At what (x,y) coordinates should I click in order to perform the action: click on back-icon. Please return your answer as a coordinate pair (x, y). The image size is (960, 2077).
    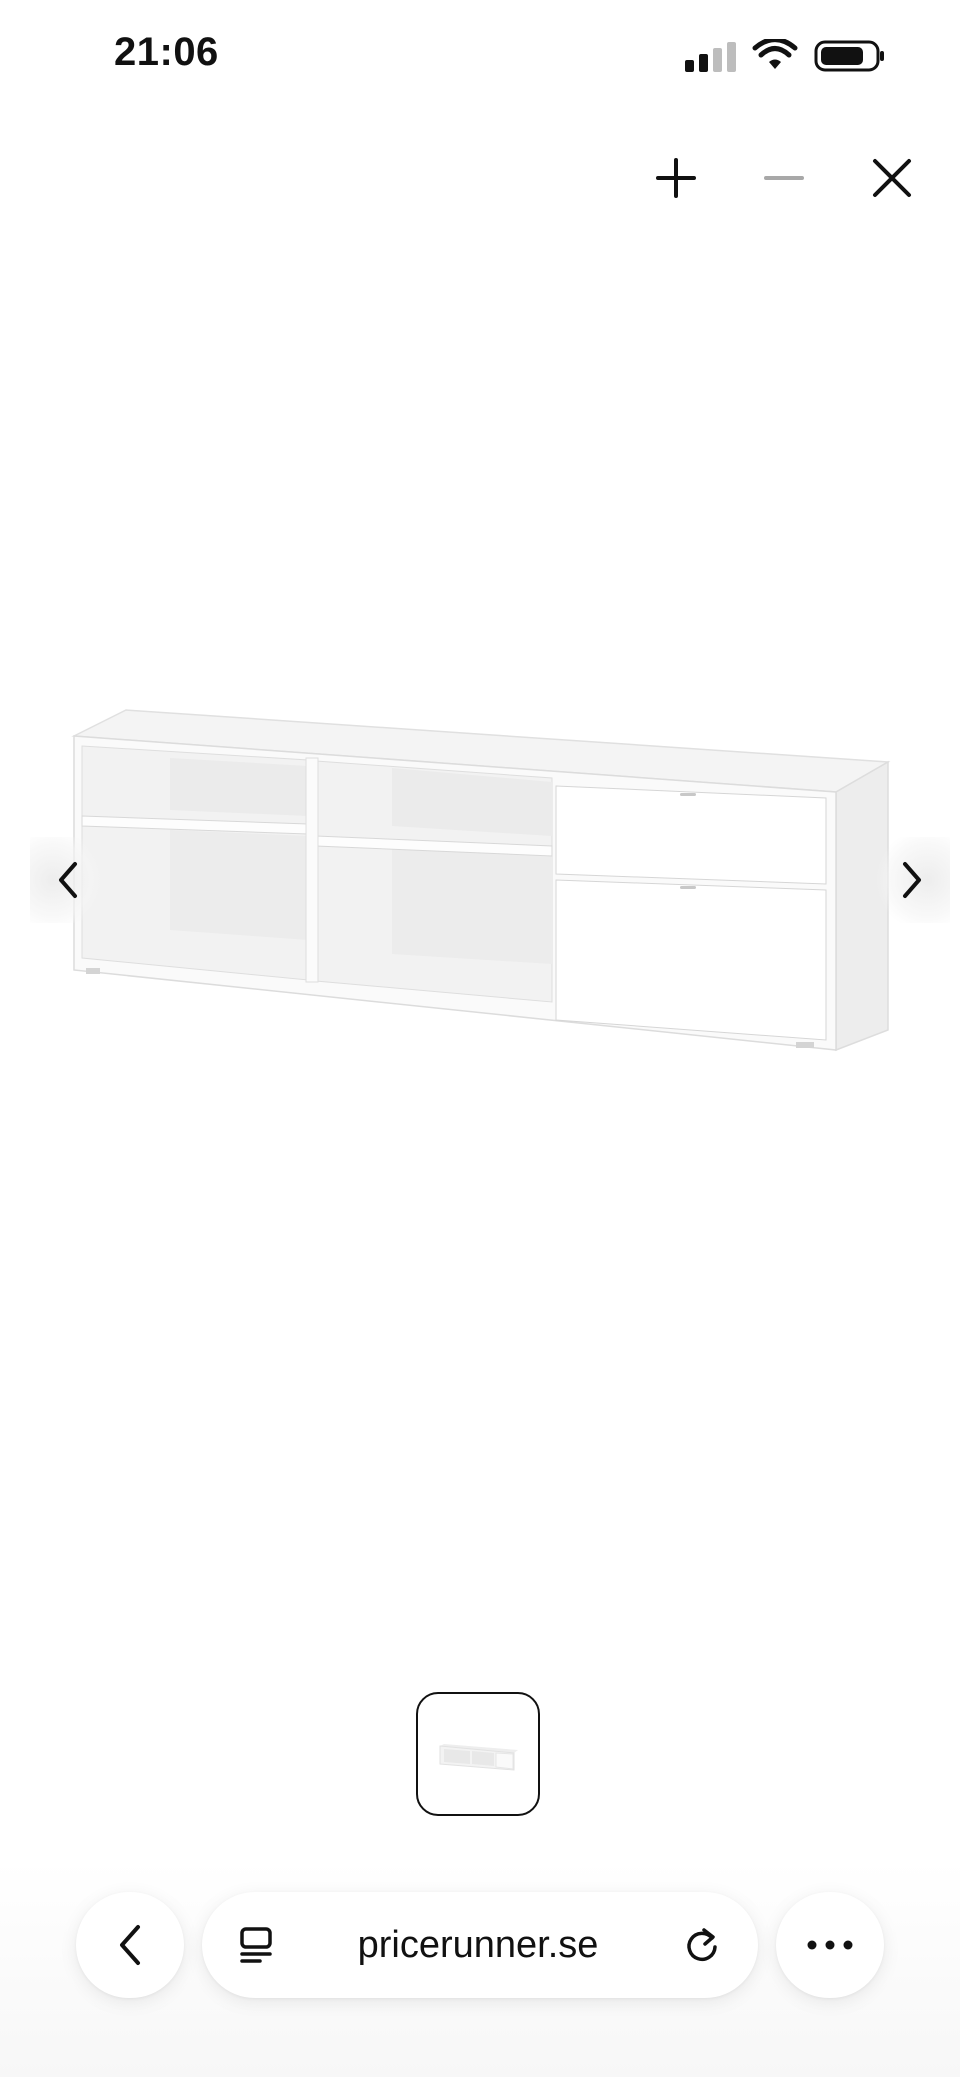
    Looking at the image, I should click on (130, 1945).